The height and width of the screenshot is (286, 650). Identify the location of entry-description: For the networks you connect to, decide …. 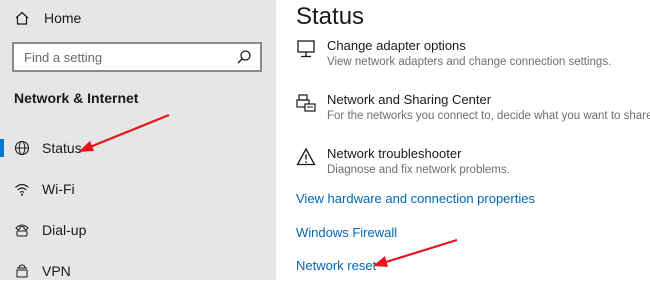
(488, 116).